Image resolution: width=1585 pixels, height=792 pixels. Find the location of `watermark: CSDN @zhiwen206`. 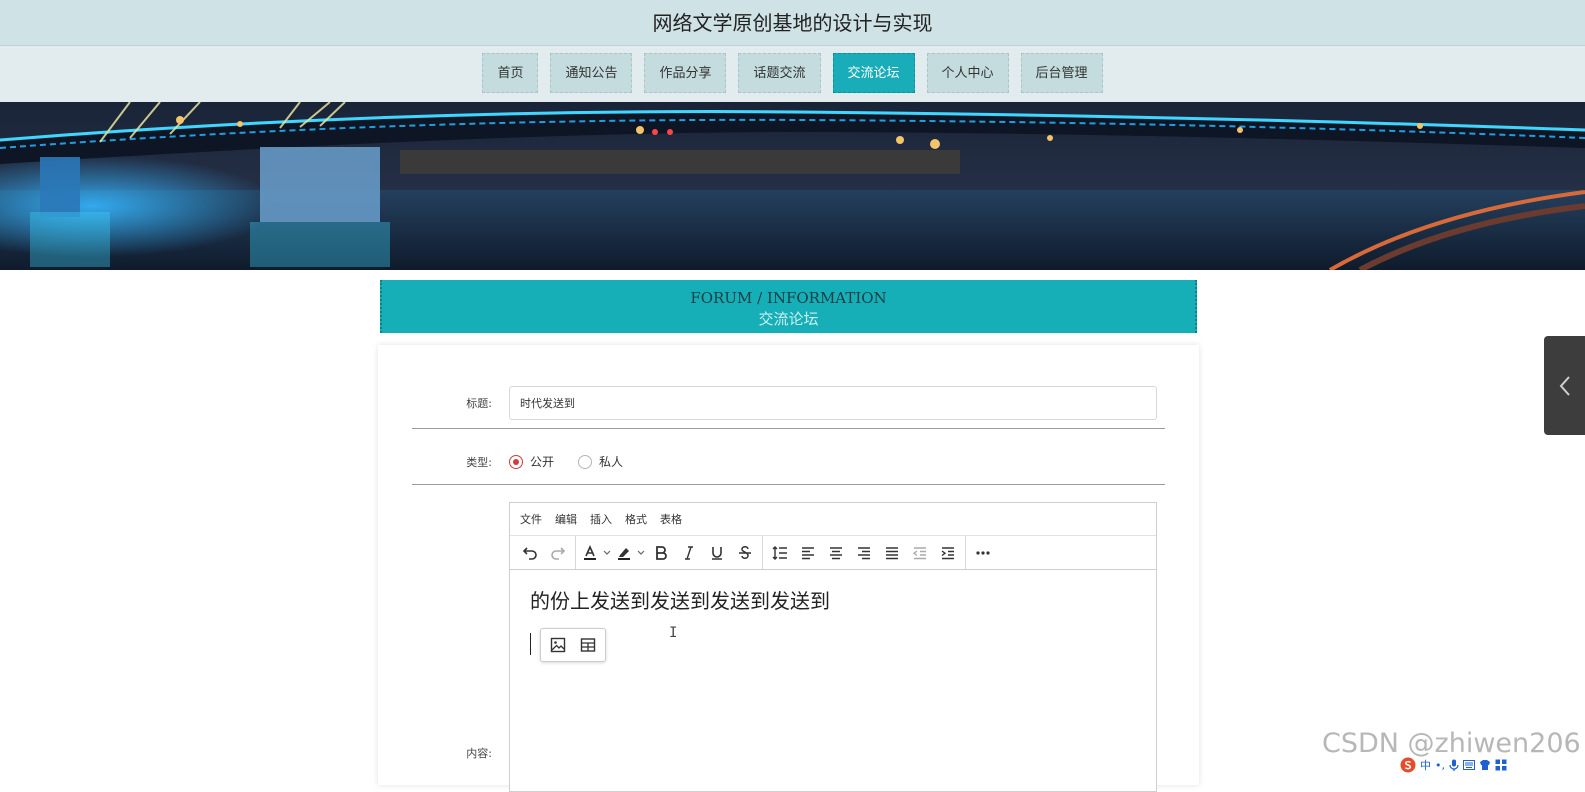

watermark: CSDN @zhiwen206 is located at coordinates (1451, 743).